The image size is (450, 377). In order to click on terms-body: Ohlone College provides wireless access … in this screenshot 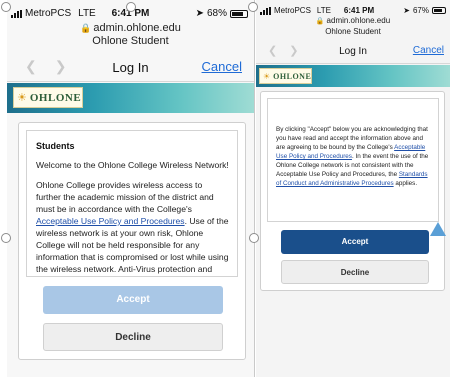, I will do `click(132, 227)`.